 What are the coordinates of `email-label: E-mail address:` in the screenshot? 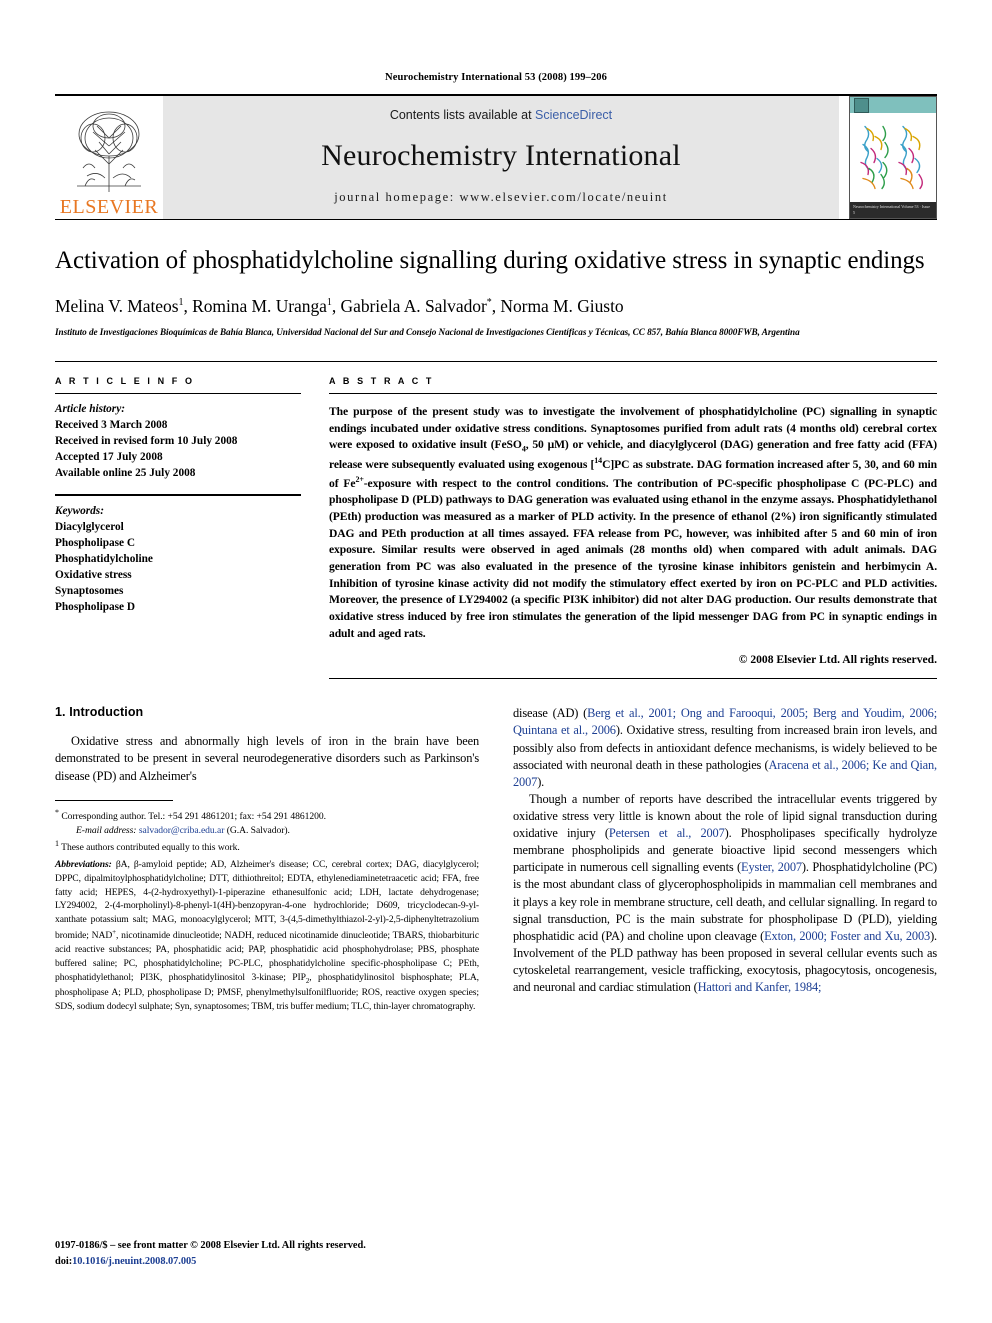 It's located at (106, 830).